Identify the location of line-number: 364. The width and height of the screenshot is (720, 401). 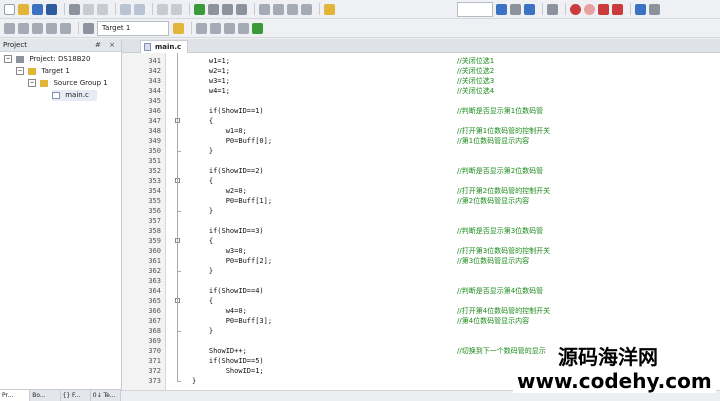
(154, 291).